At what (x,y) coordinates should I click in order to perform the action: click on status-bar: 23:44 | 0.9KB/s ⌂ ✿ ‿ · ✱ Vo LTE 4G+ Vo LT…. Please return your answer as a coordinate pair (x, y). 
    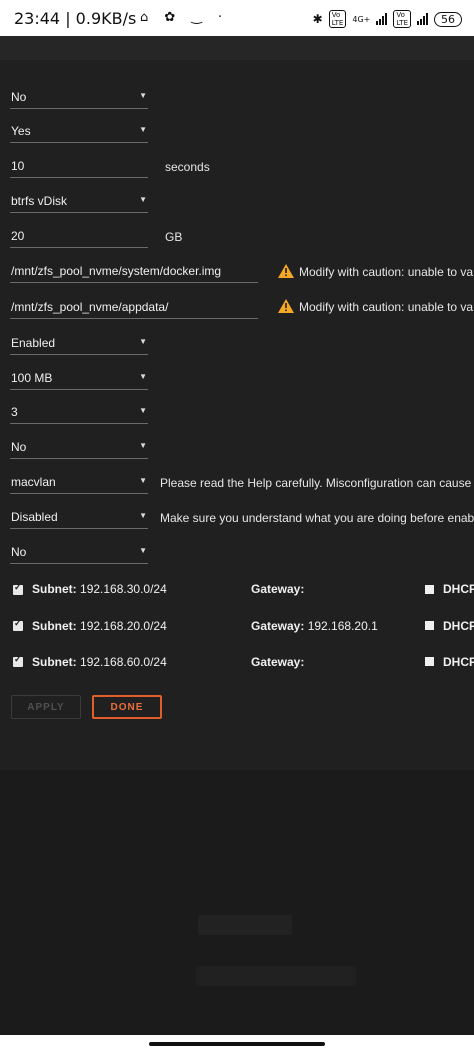
    Looking at the image, I should click on (237, 18).